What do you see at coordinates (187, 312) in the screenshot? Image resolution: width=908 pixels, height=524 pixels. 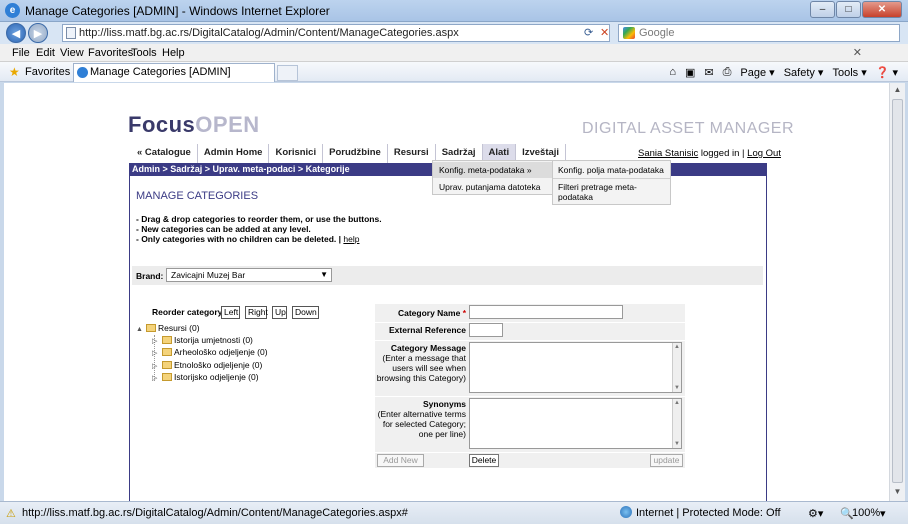 I see `reorder-label: Reorder category` at bounding box center [187, 312].